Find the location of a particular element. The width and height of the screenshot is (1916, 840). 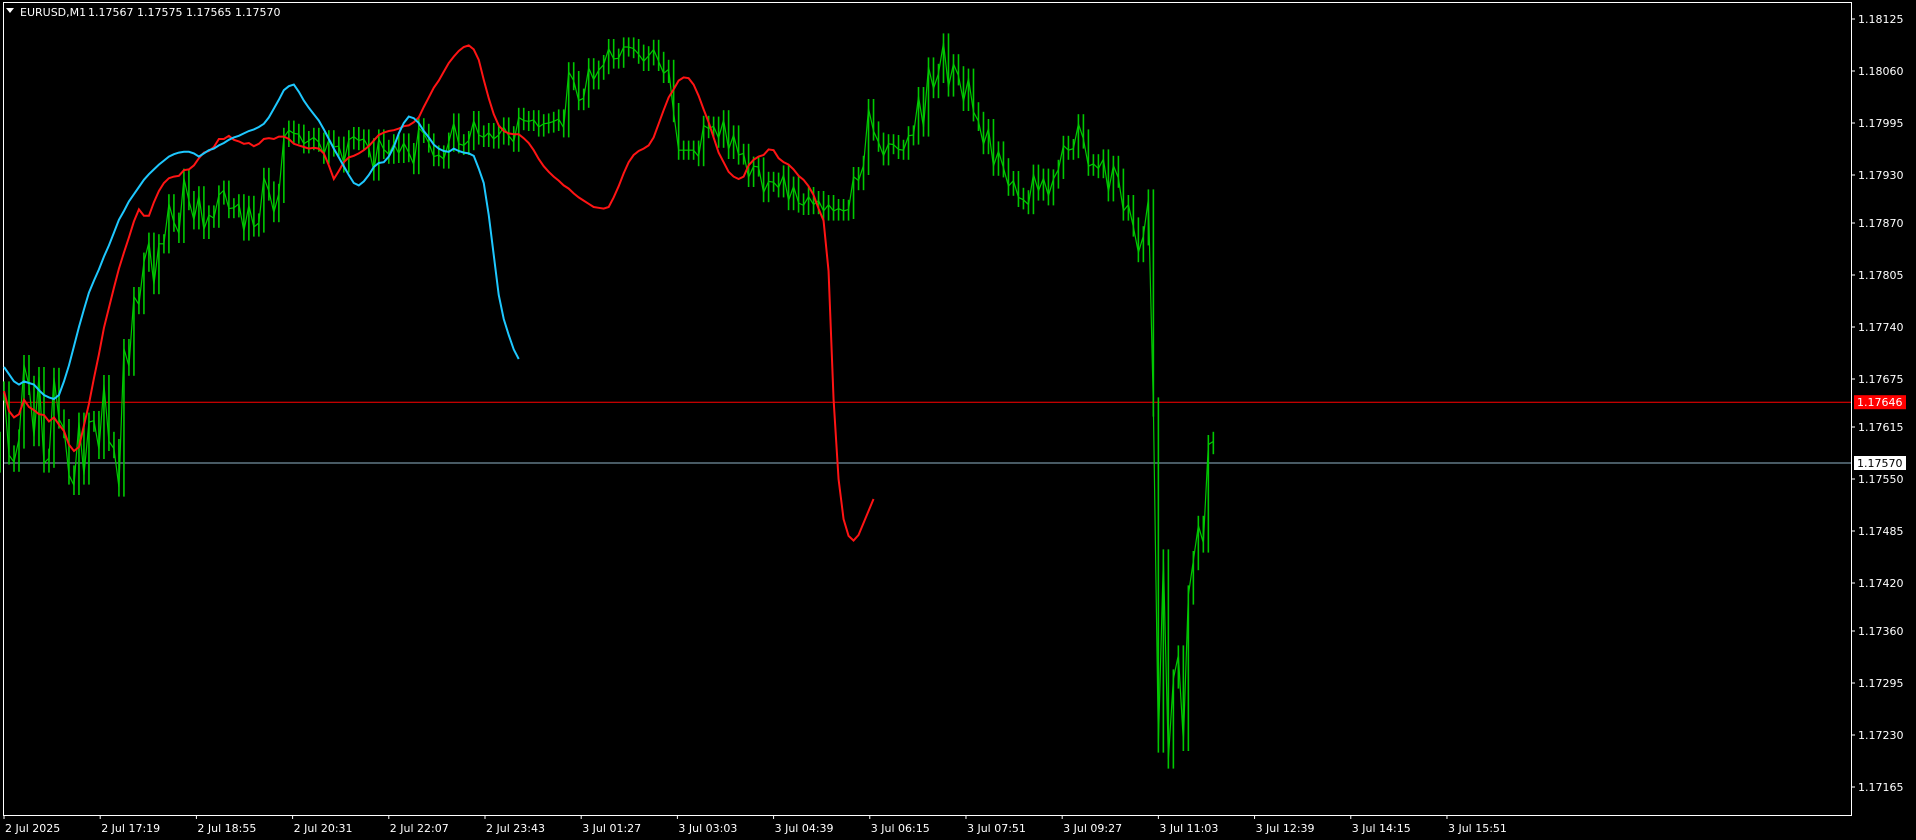

time-tick-label: 3 Jul 14:15 is located at coordinates (1381, 828).